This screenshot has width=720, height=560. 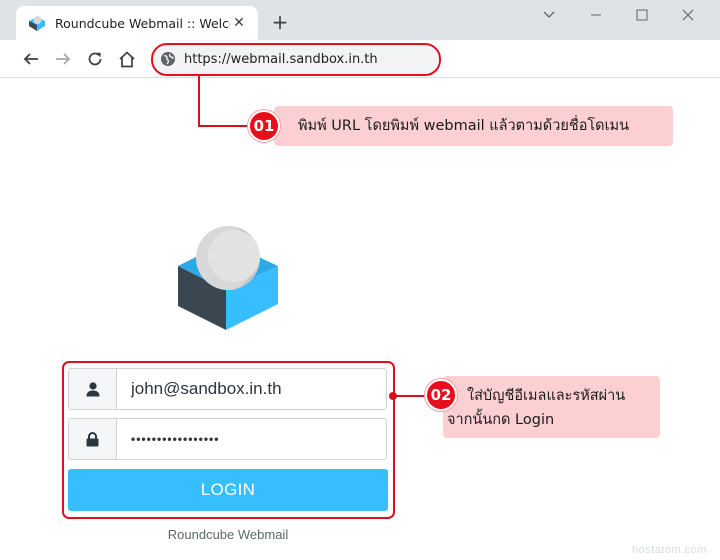 I want to click on step-2-text-line1: ใส่บัญชีอีเมลและรหัสผ่าน, so click(x=546, y=396).